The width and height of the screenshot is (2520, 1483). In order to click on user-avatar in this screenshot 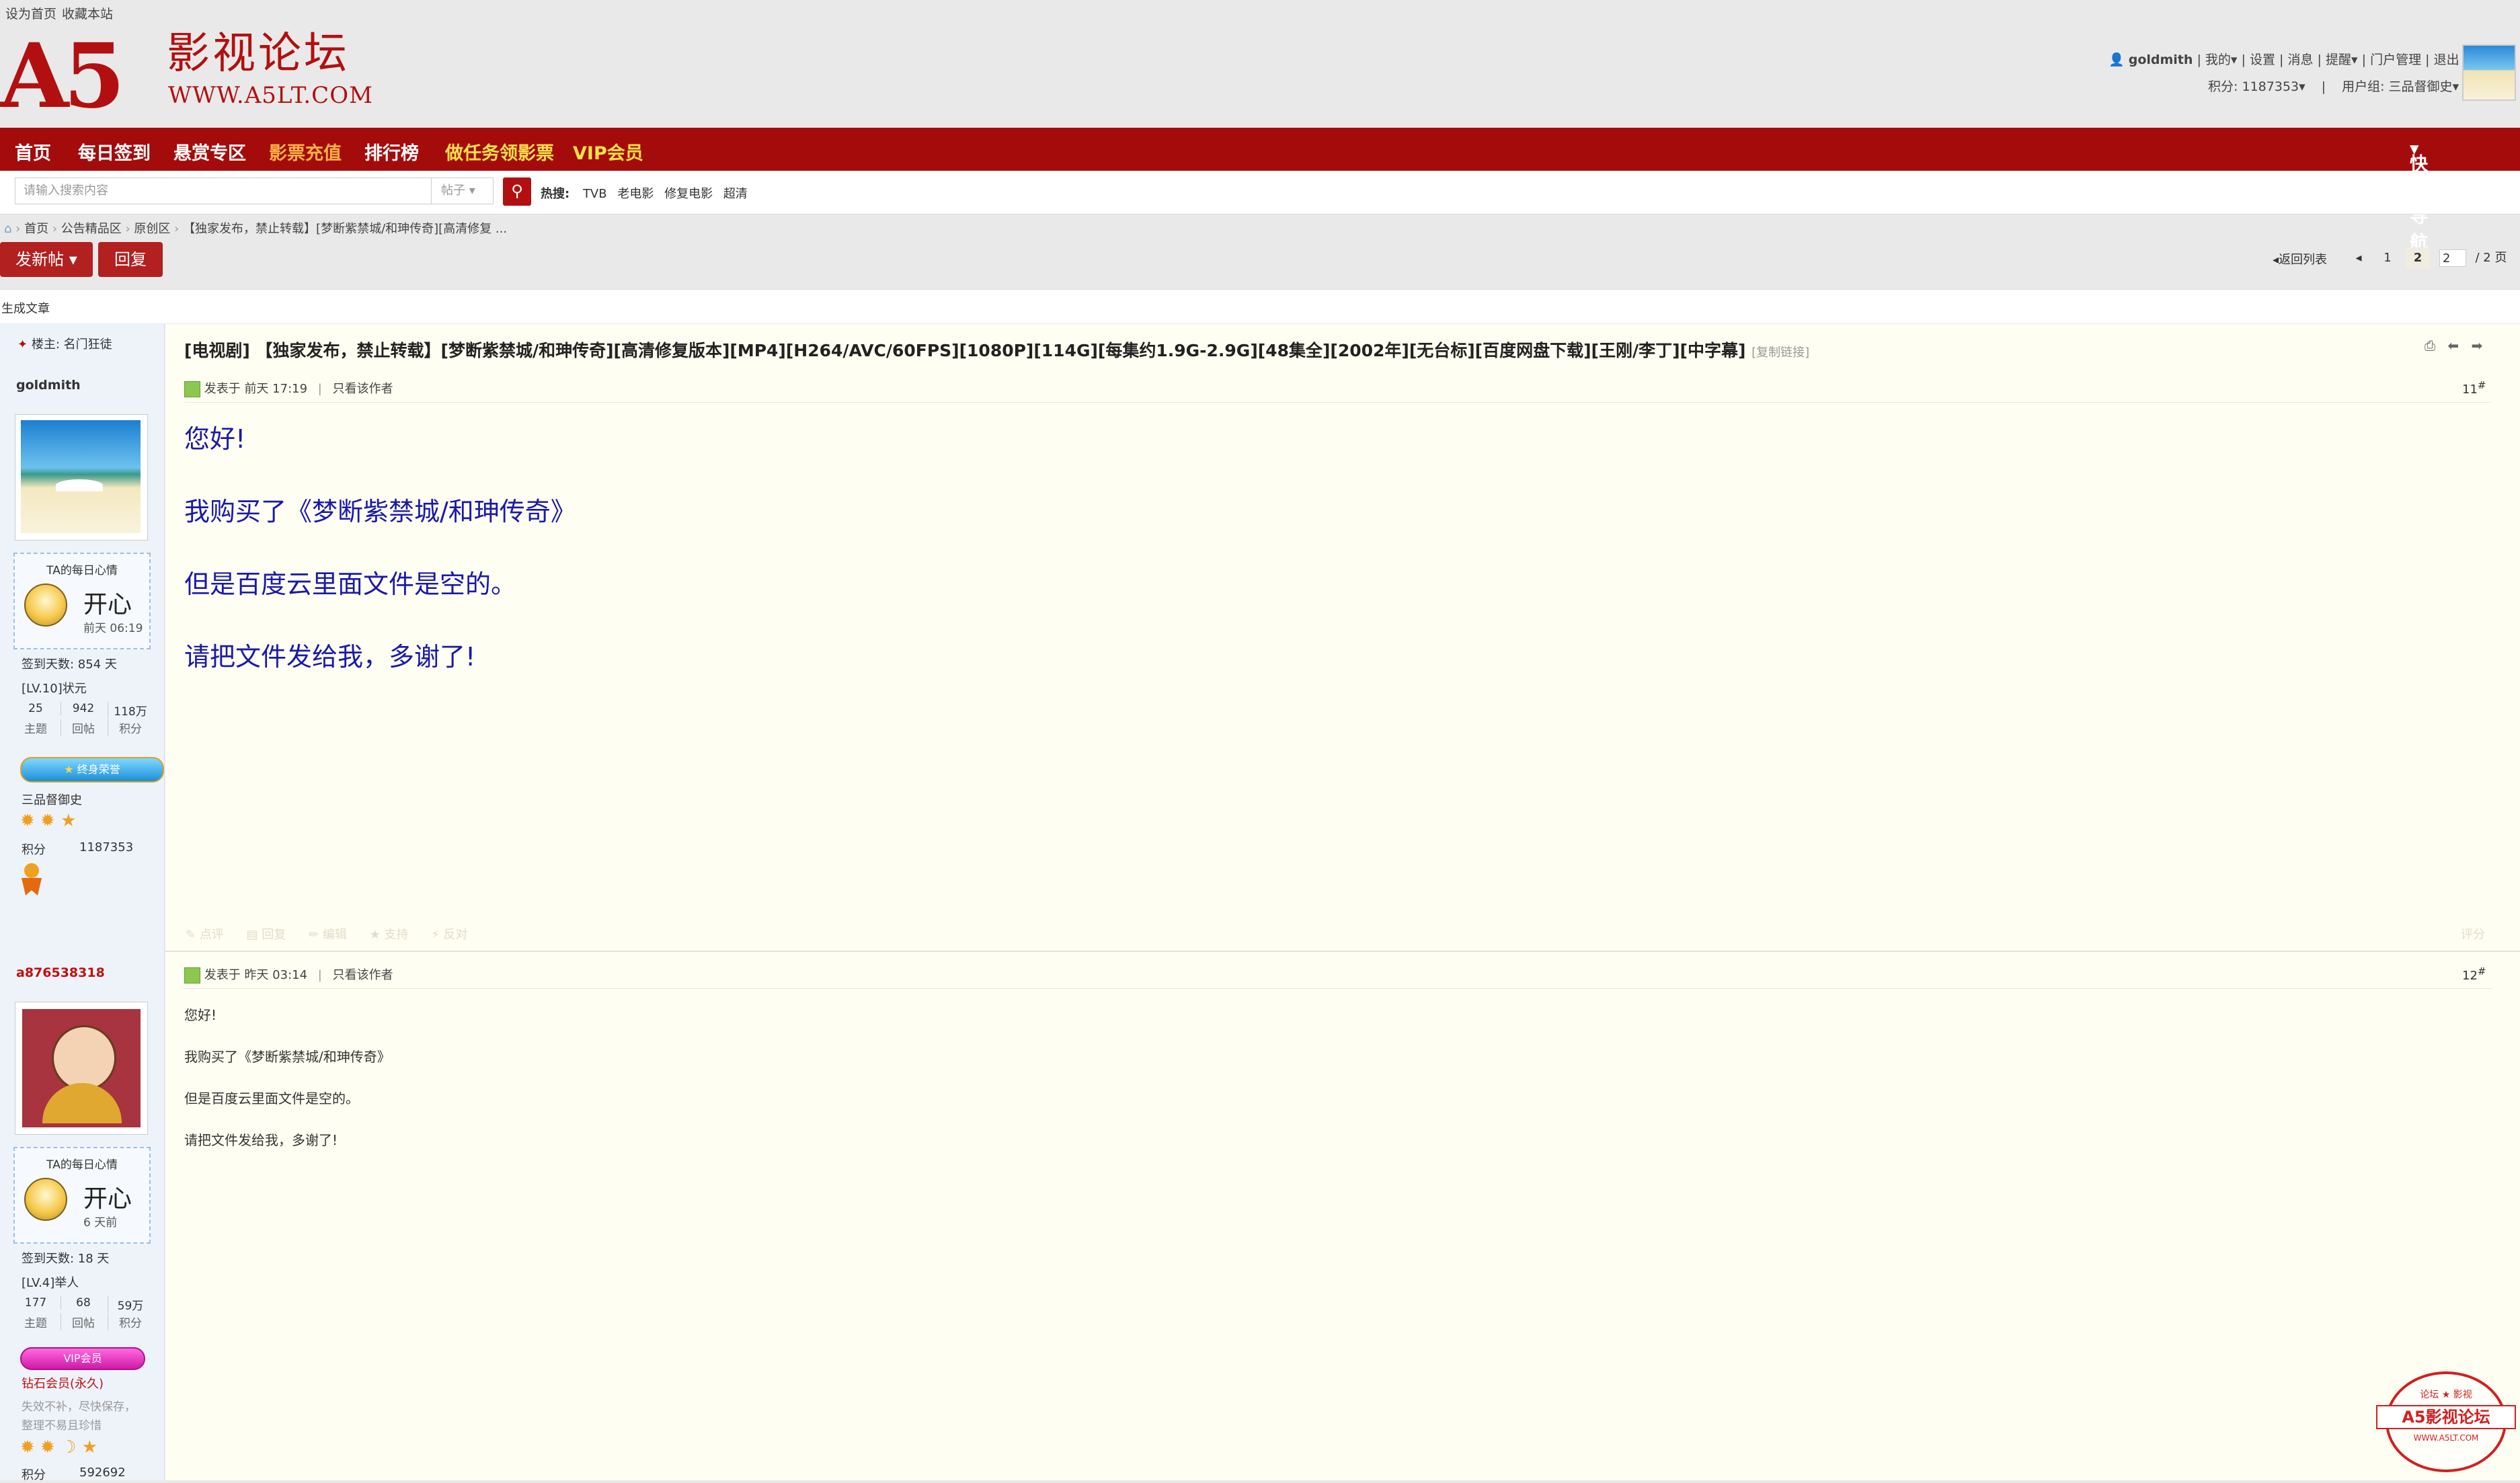, I will do `click(2489, 72)`.